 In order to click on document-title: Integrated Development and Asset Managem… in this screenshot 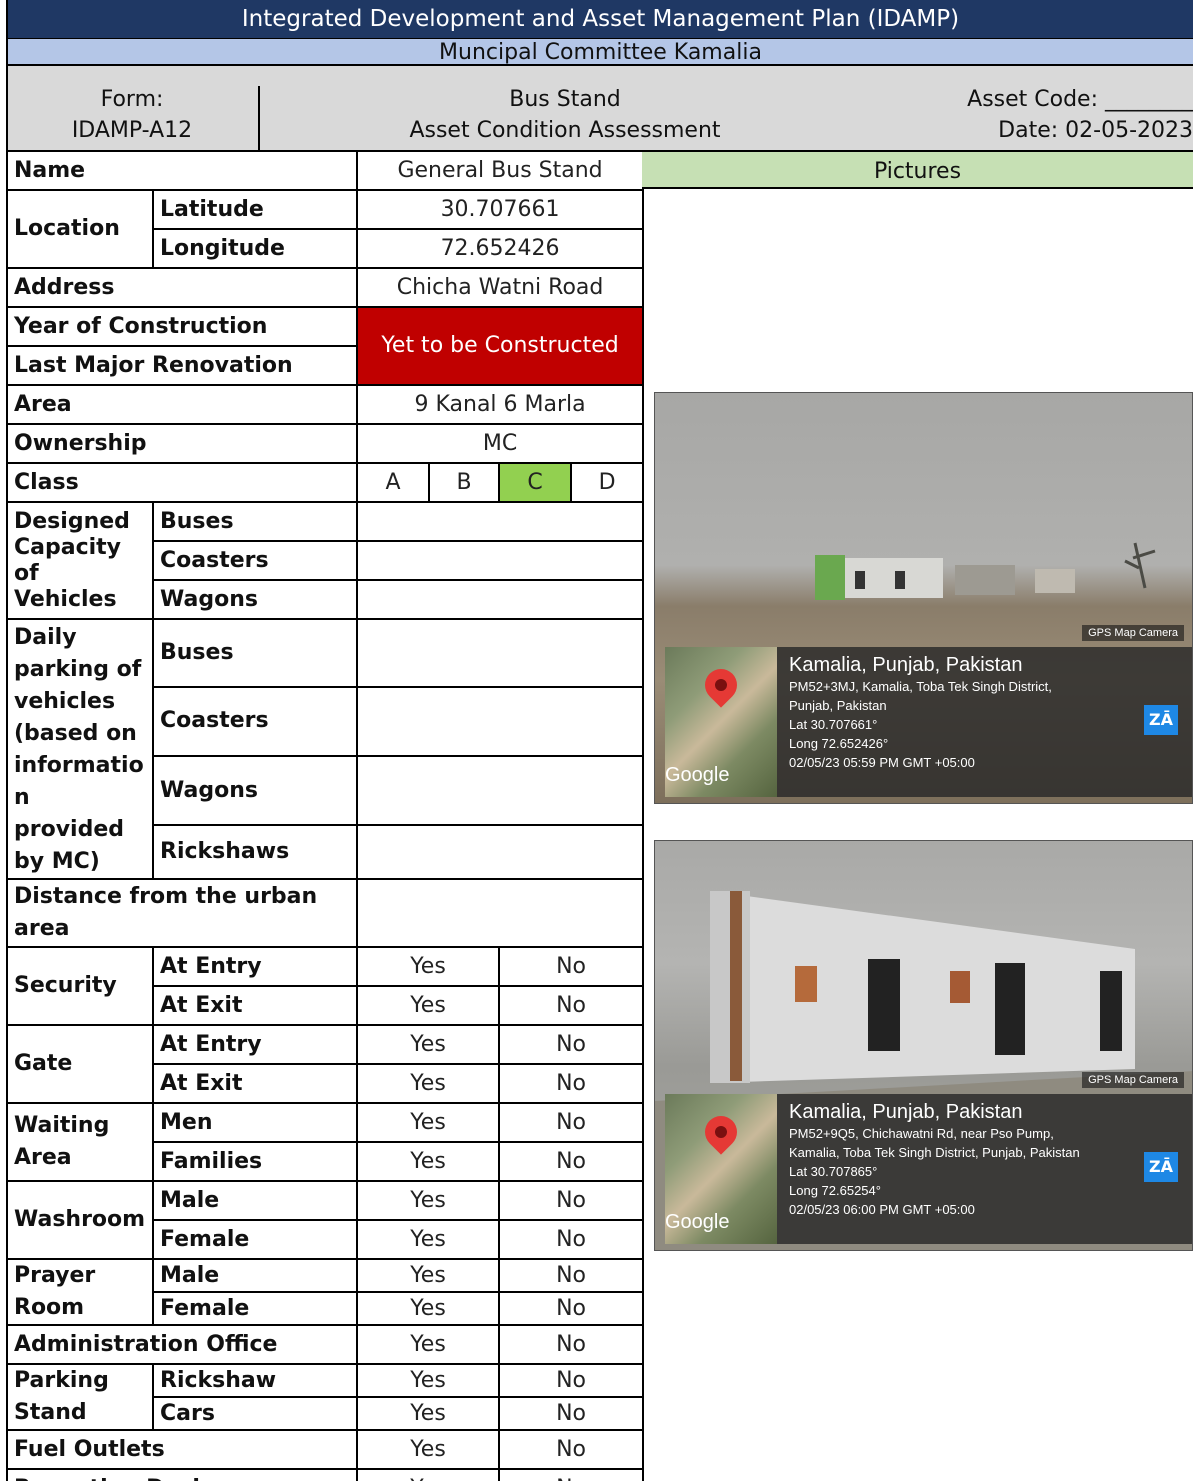, I will do `click(599, 19)`.